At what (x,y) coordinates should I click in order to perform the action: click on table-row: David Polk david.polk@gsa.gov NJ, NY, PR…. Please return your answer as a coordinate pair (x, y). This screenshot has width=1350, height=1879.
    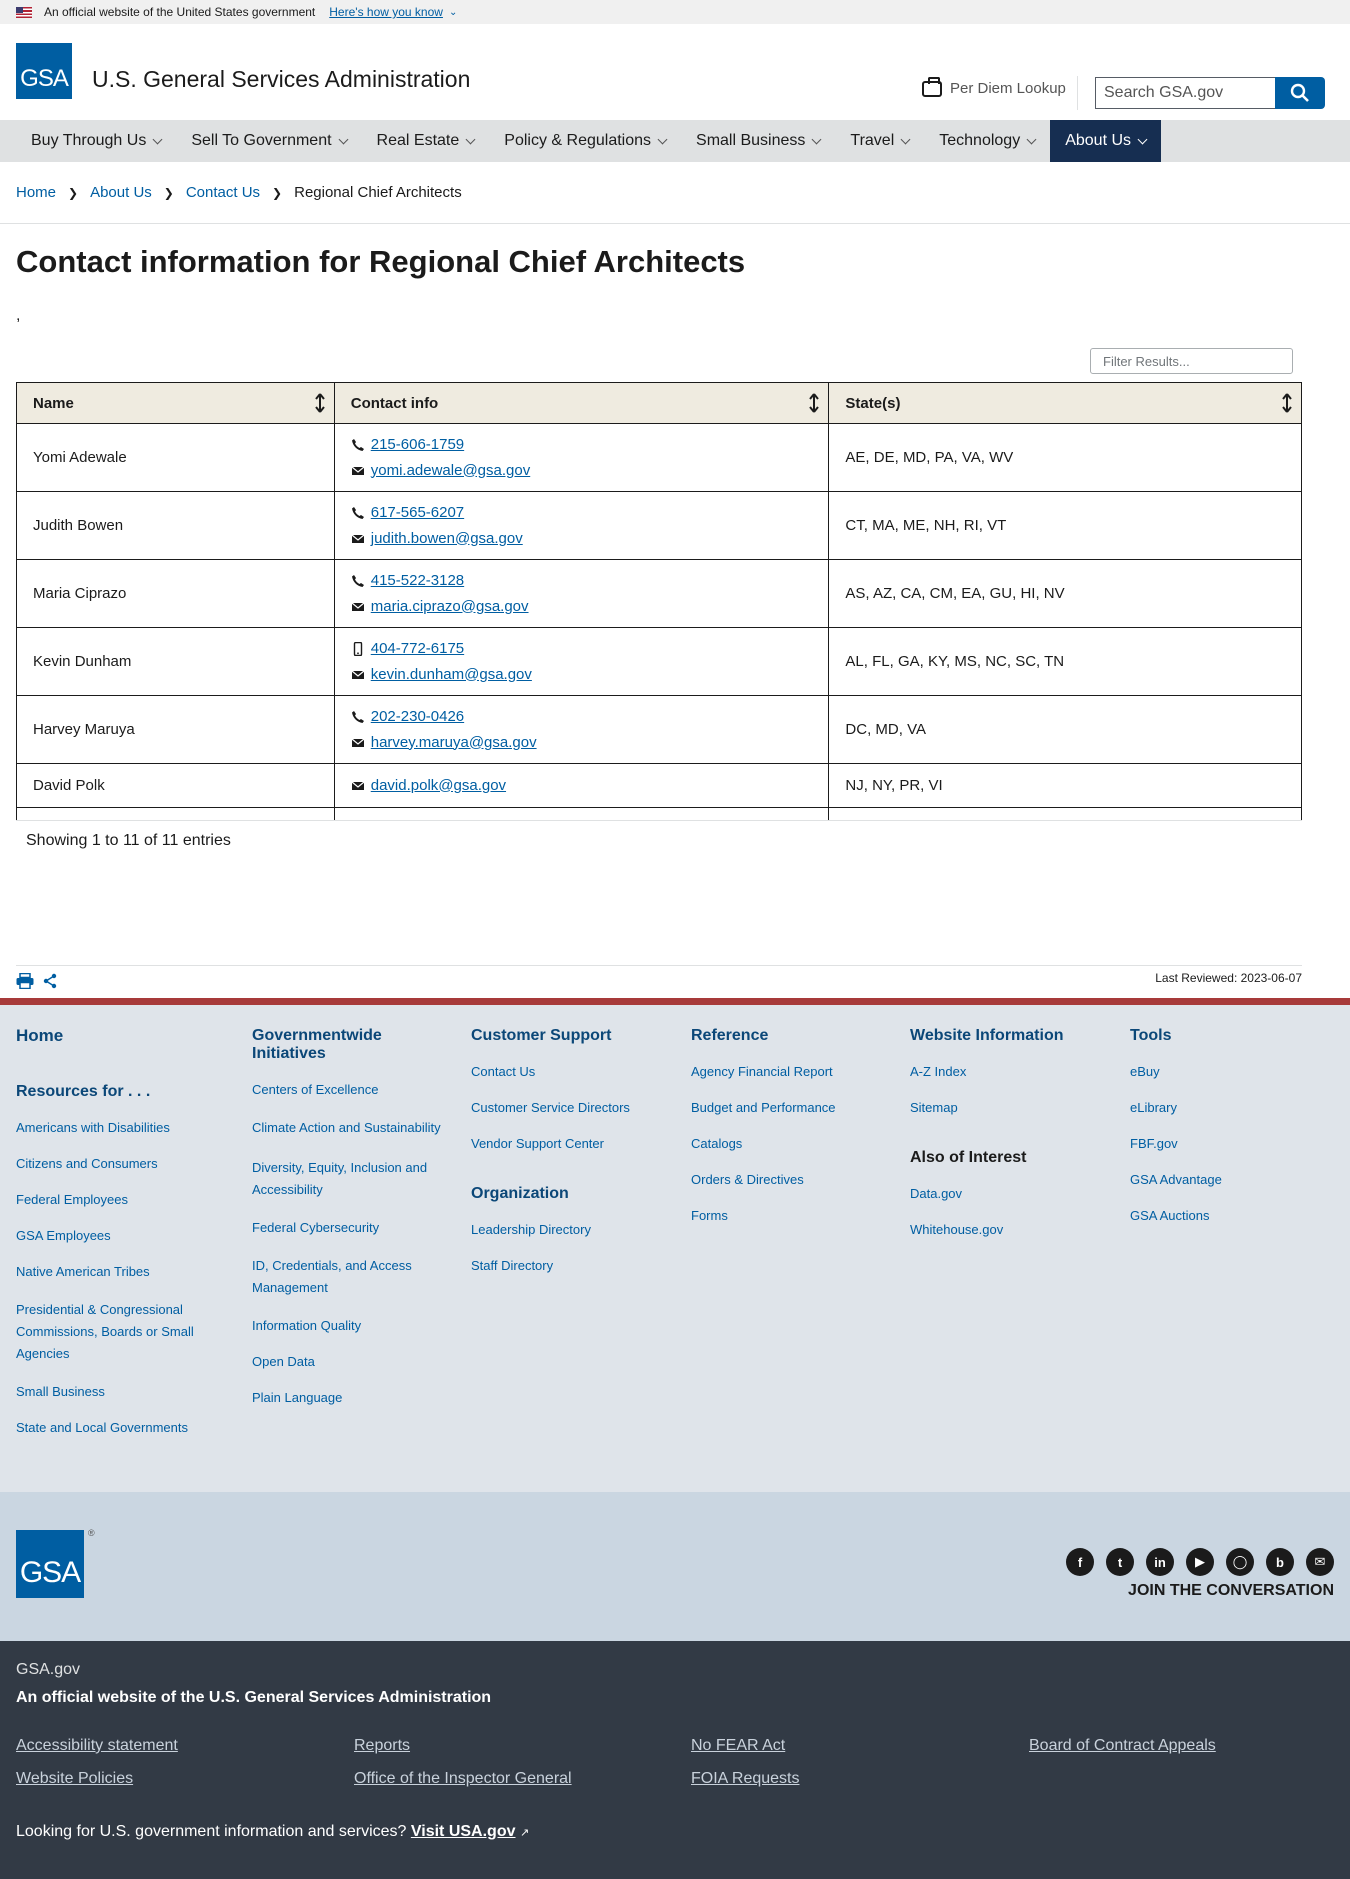
    Looking at the image, I should click on (659, 785).